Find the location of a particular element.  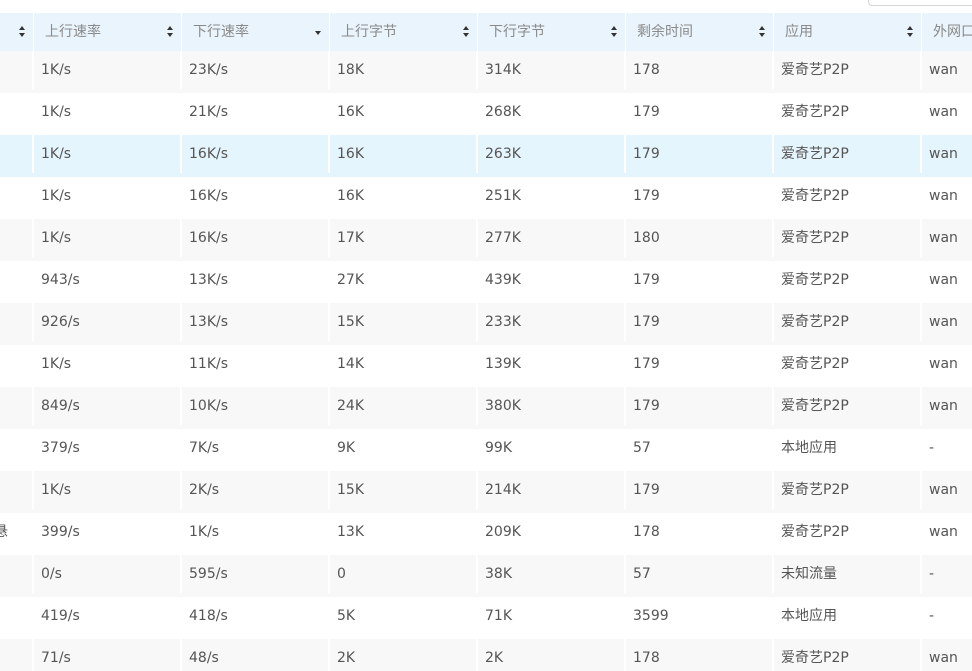

cell-upload-bytes: 0 is located at coordinates (404, 574).